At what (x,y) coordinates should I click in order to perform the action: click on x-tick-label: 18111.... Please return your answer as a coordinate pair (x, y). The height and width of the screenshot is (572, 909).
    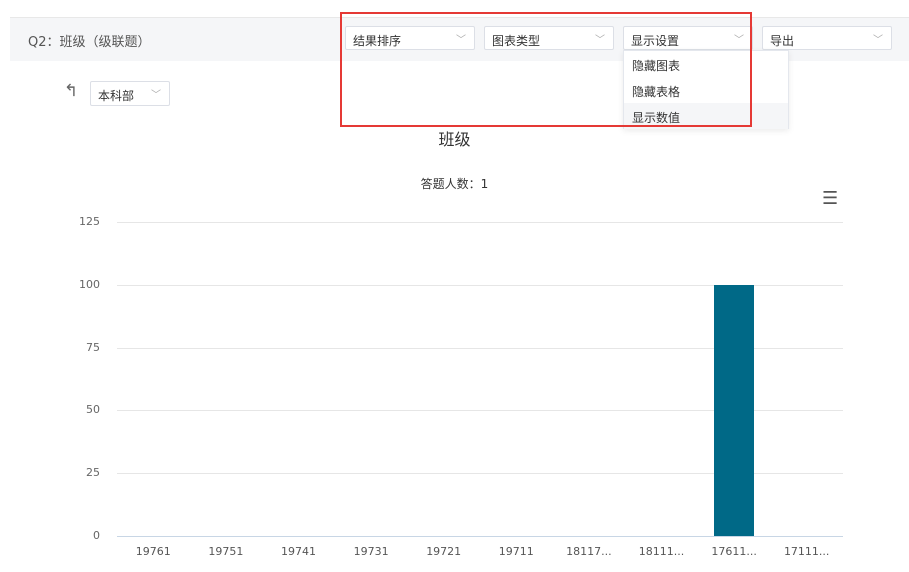
    Looking at the image, I should click on (661, 551).